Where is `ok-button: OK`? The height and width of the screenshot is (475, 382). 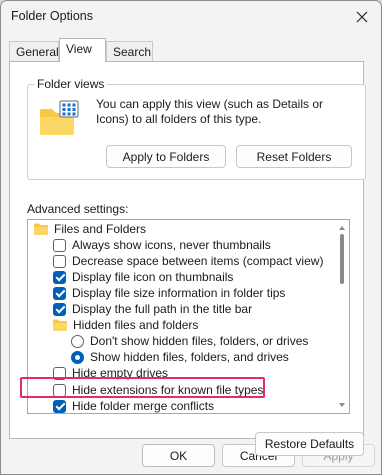
ok-button: OK is located at coordinates (178, 455).